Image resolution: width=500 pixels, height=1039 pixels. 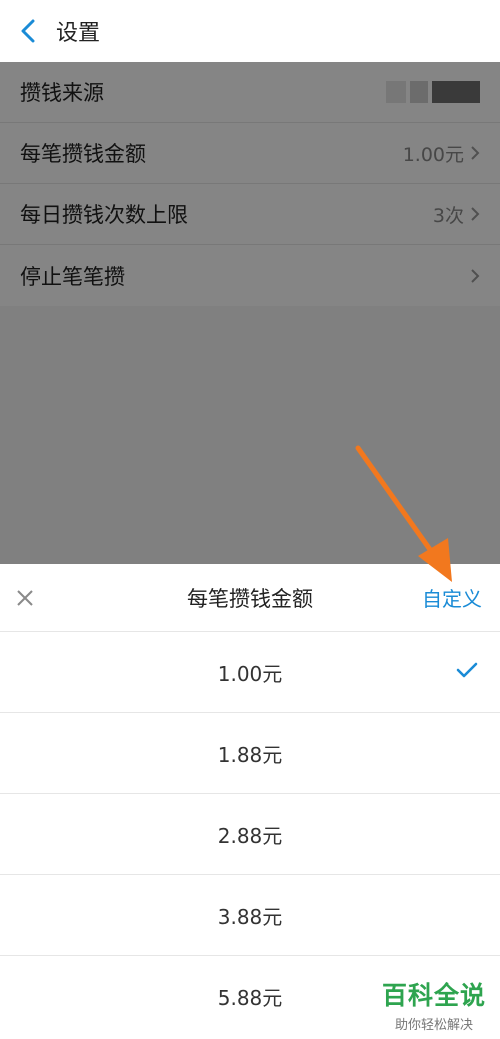 I want to click on back-button, so click(x=28, y=31).